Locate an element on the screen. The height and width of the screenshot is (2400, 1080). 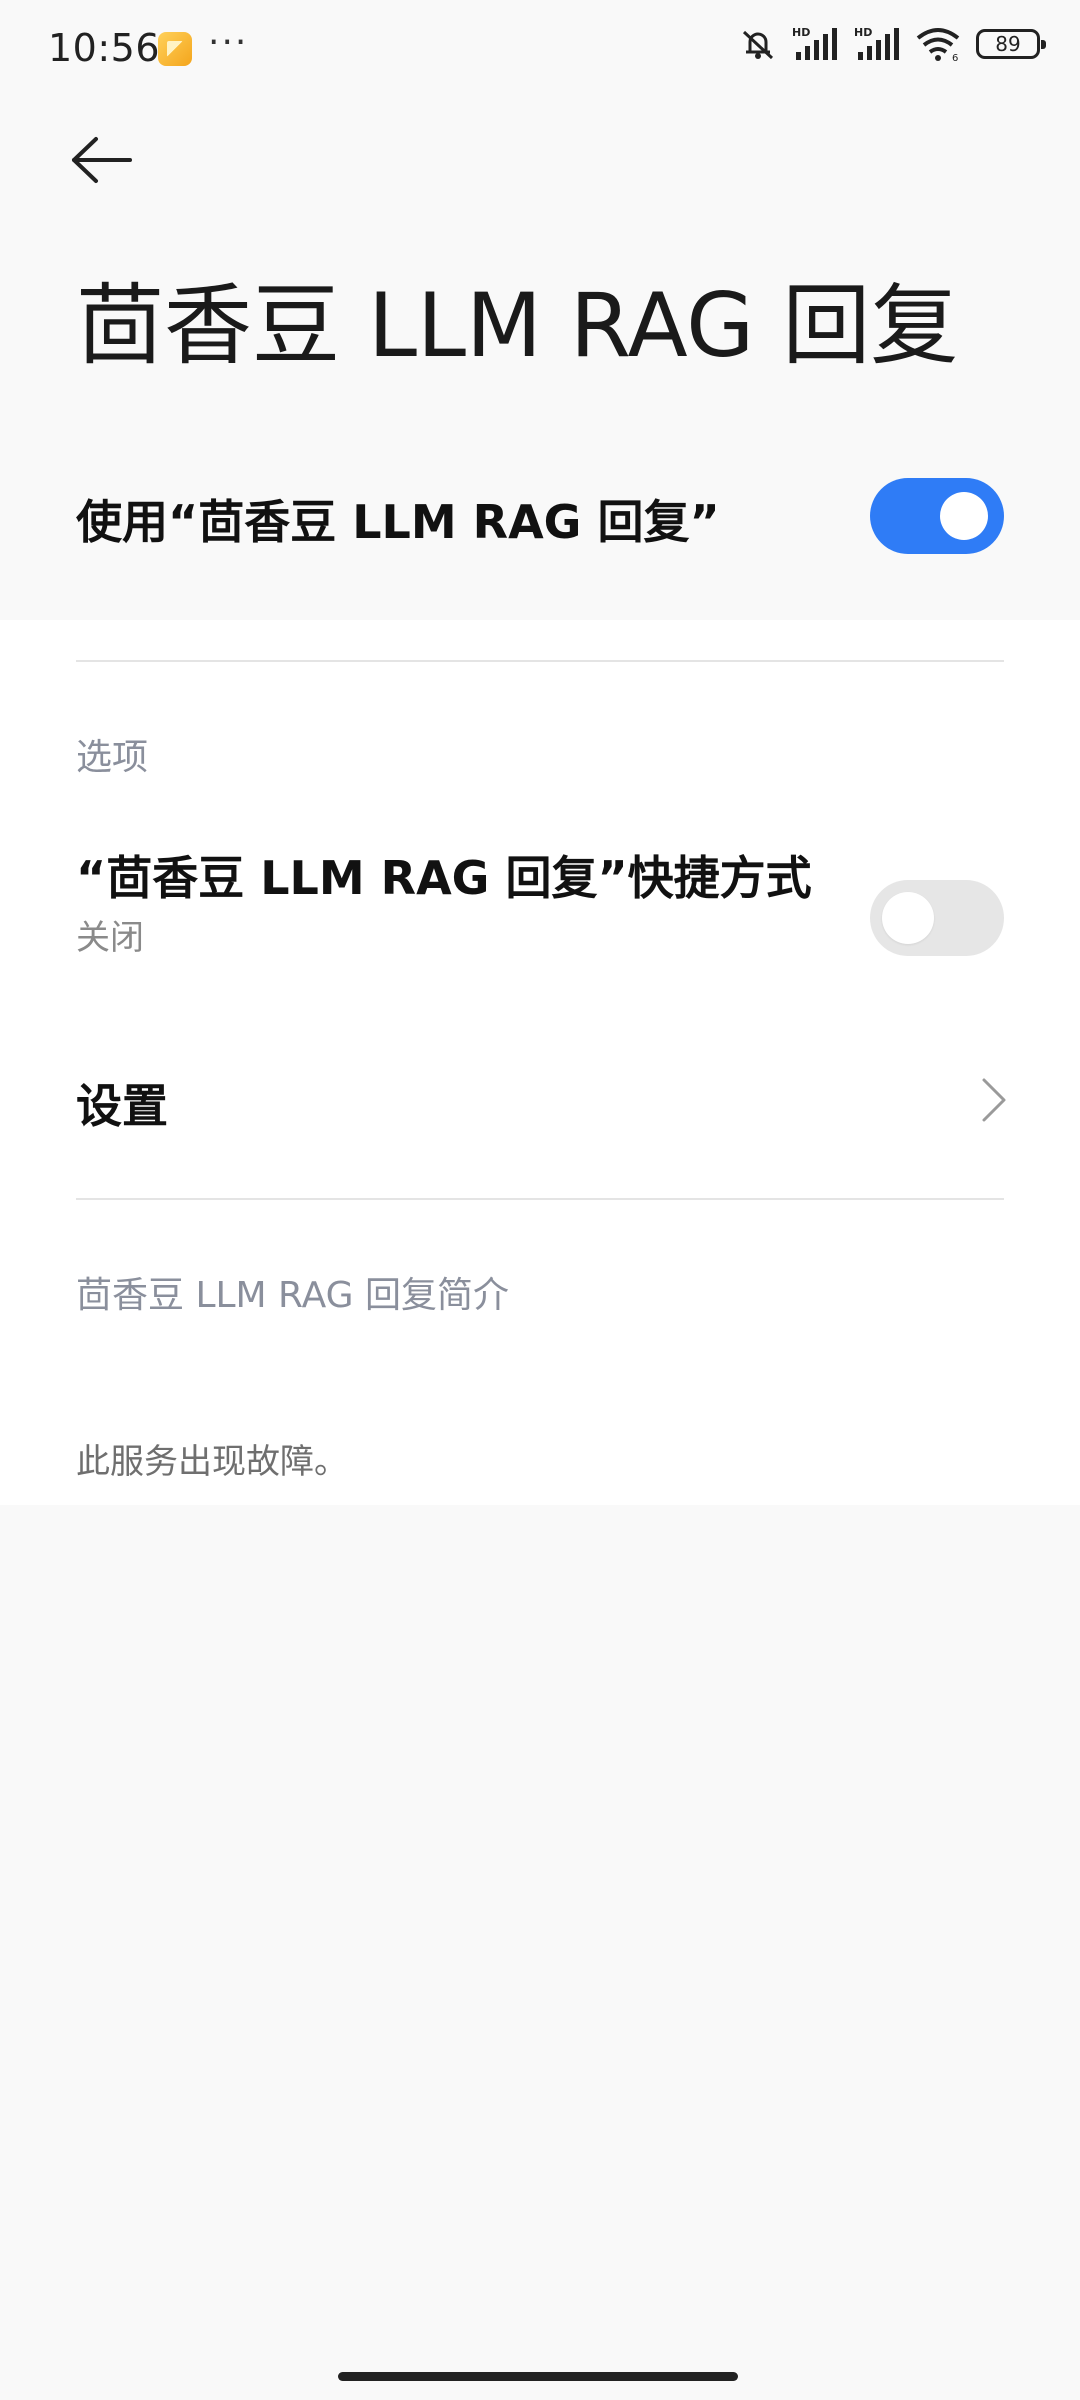
status-icons: HD HD 6 89 is located at coordinates (892, 44).